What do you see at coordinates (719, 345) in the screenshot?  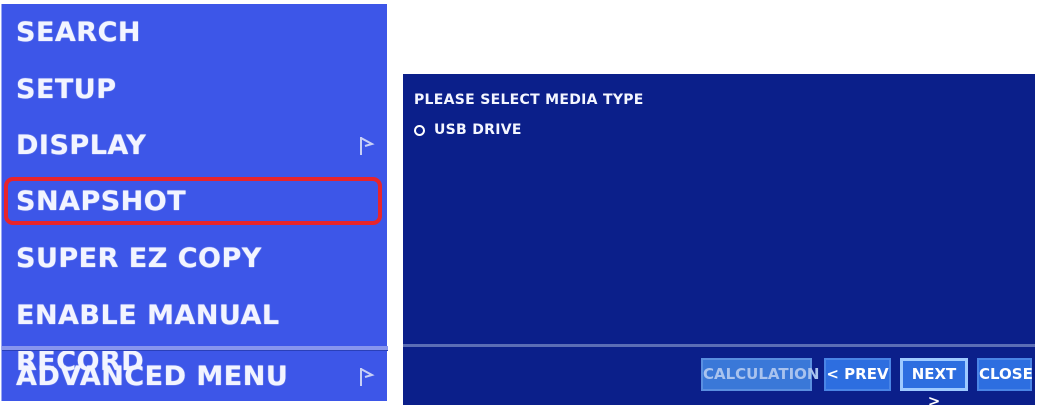 I see `dialog-divider` at bounding box center [719, 345].